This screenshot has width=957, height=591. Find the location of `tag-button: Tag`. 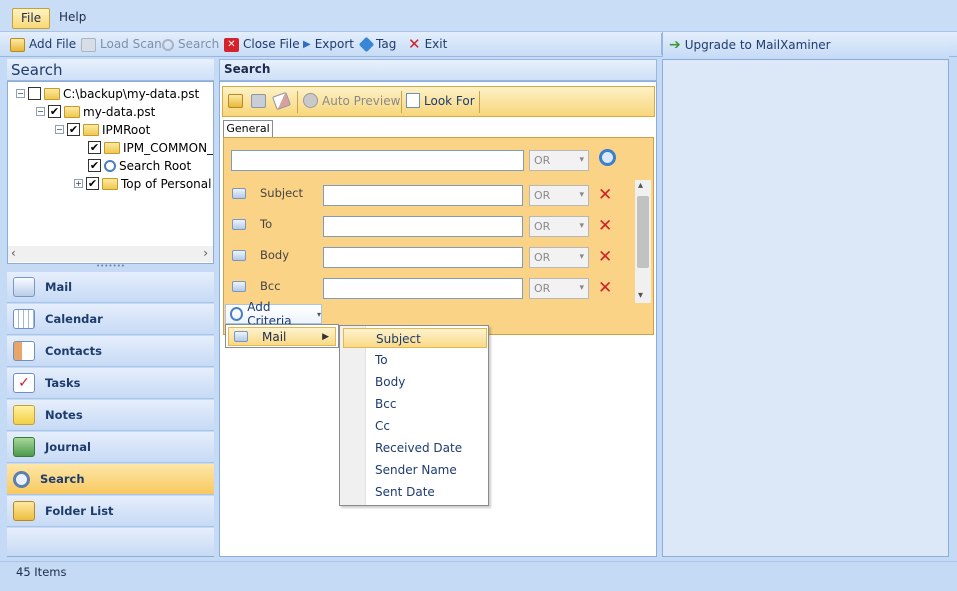

tag-button: Tag is located at coordinates (377, 44).